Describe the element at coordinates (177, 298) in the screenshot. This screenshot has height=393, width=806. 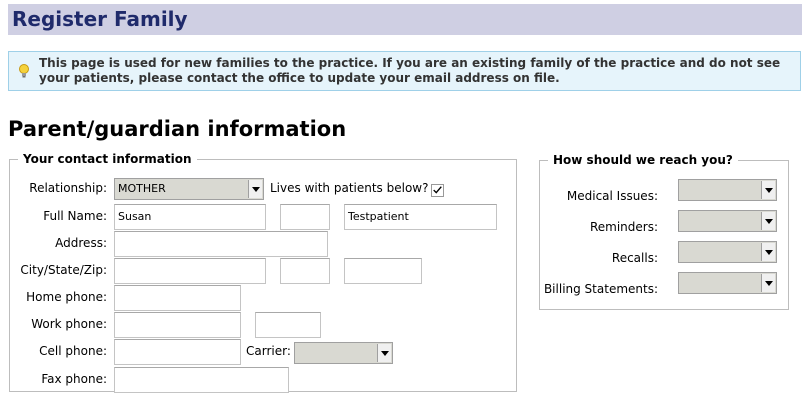
I see `home-phone-input` at that location.